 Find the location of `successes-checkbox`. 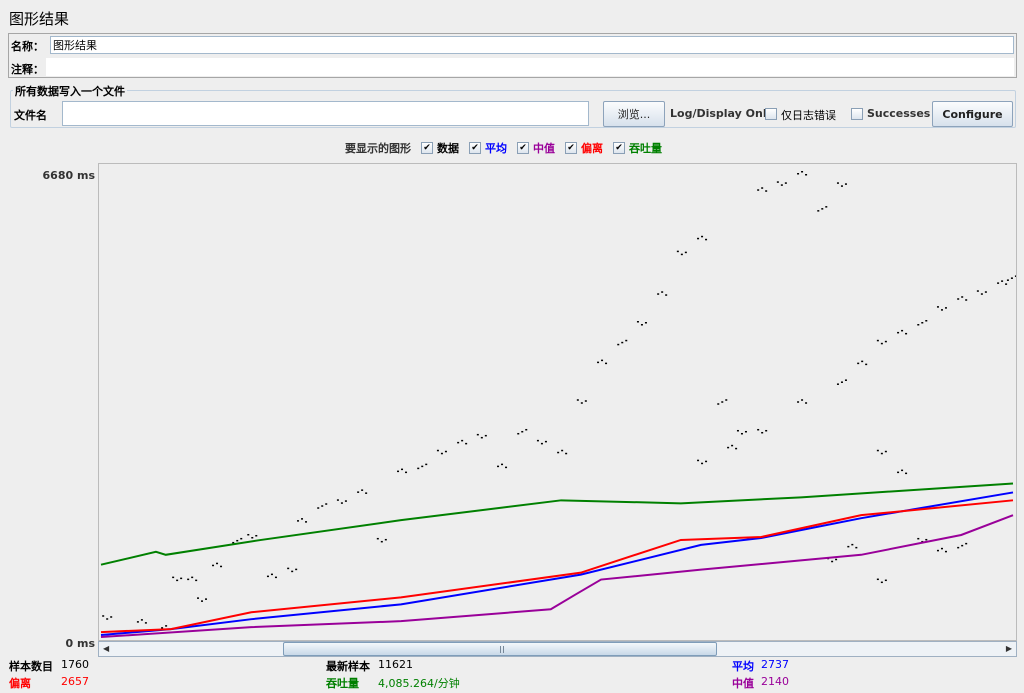

successes-checkbox is located at coordinates (857, 114).